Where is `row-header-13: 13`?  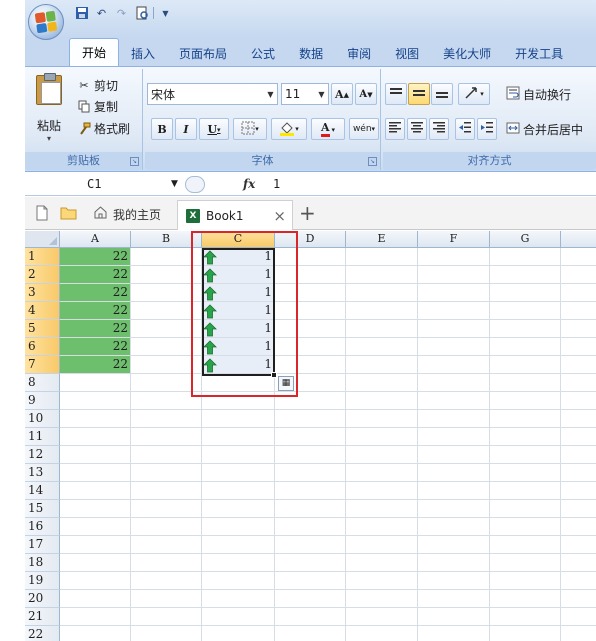 row-header-13: 13 is located at coordinates (42, 473).